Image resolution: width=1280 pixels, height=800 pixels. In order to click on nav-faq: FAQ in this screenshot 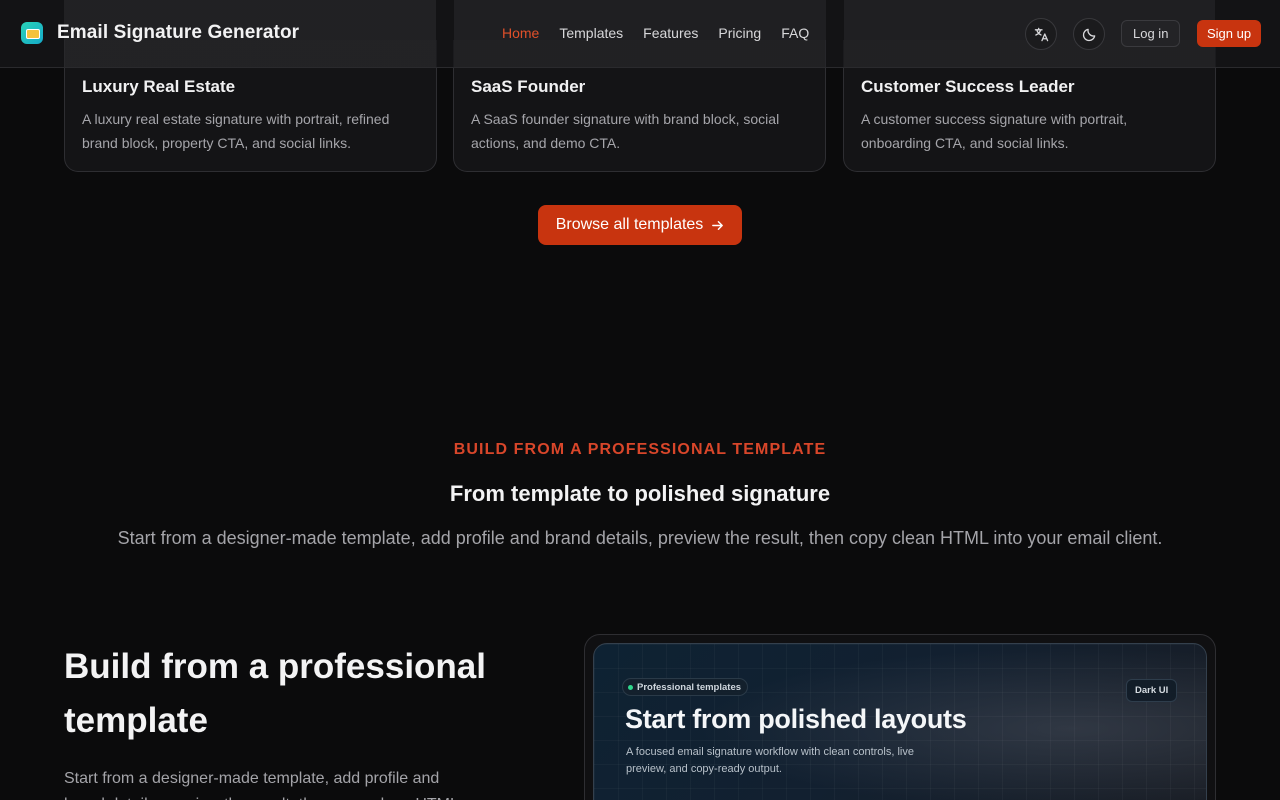, I will do `click(795, 33)`.